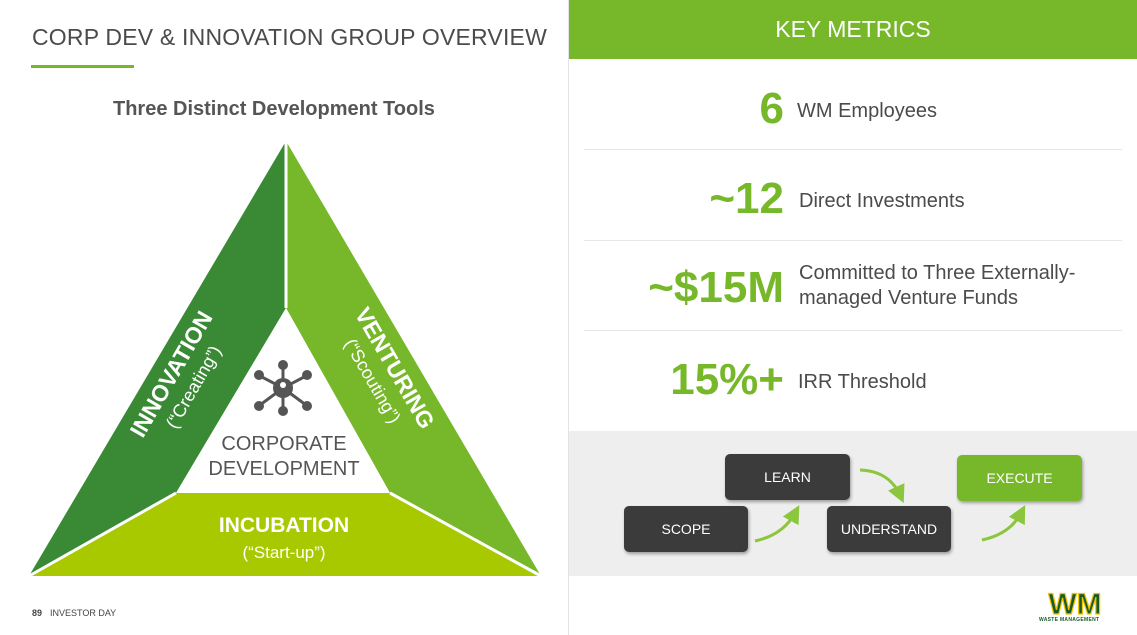  I want to click on metric-value-investments: ~12, so click(746, 198).